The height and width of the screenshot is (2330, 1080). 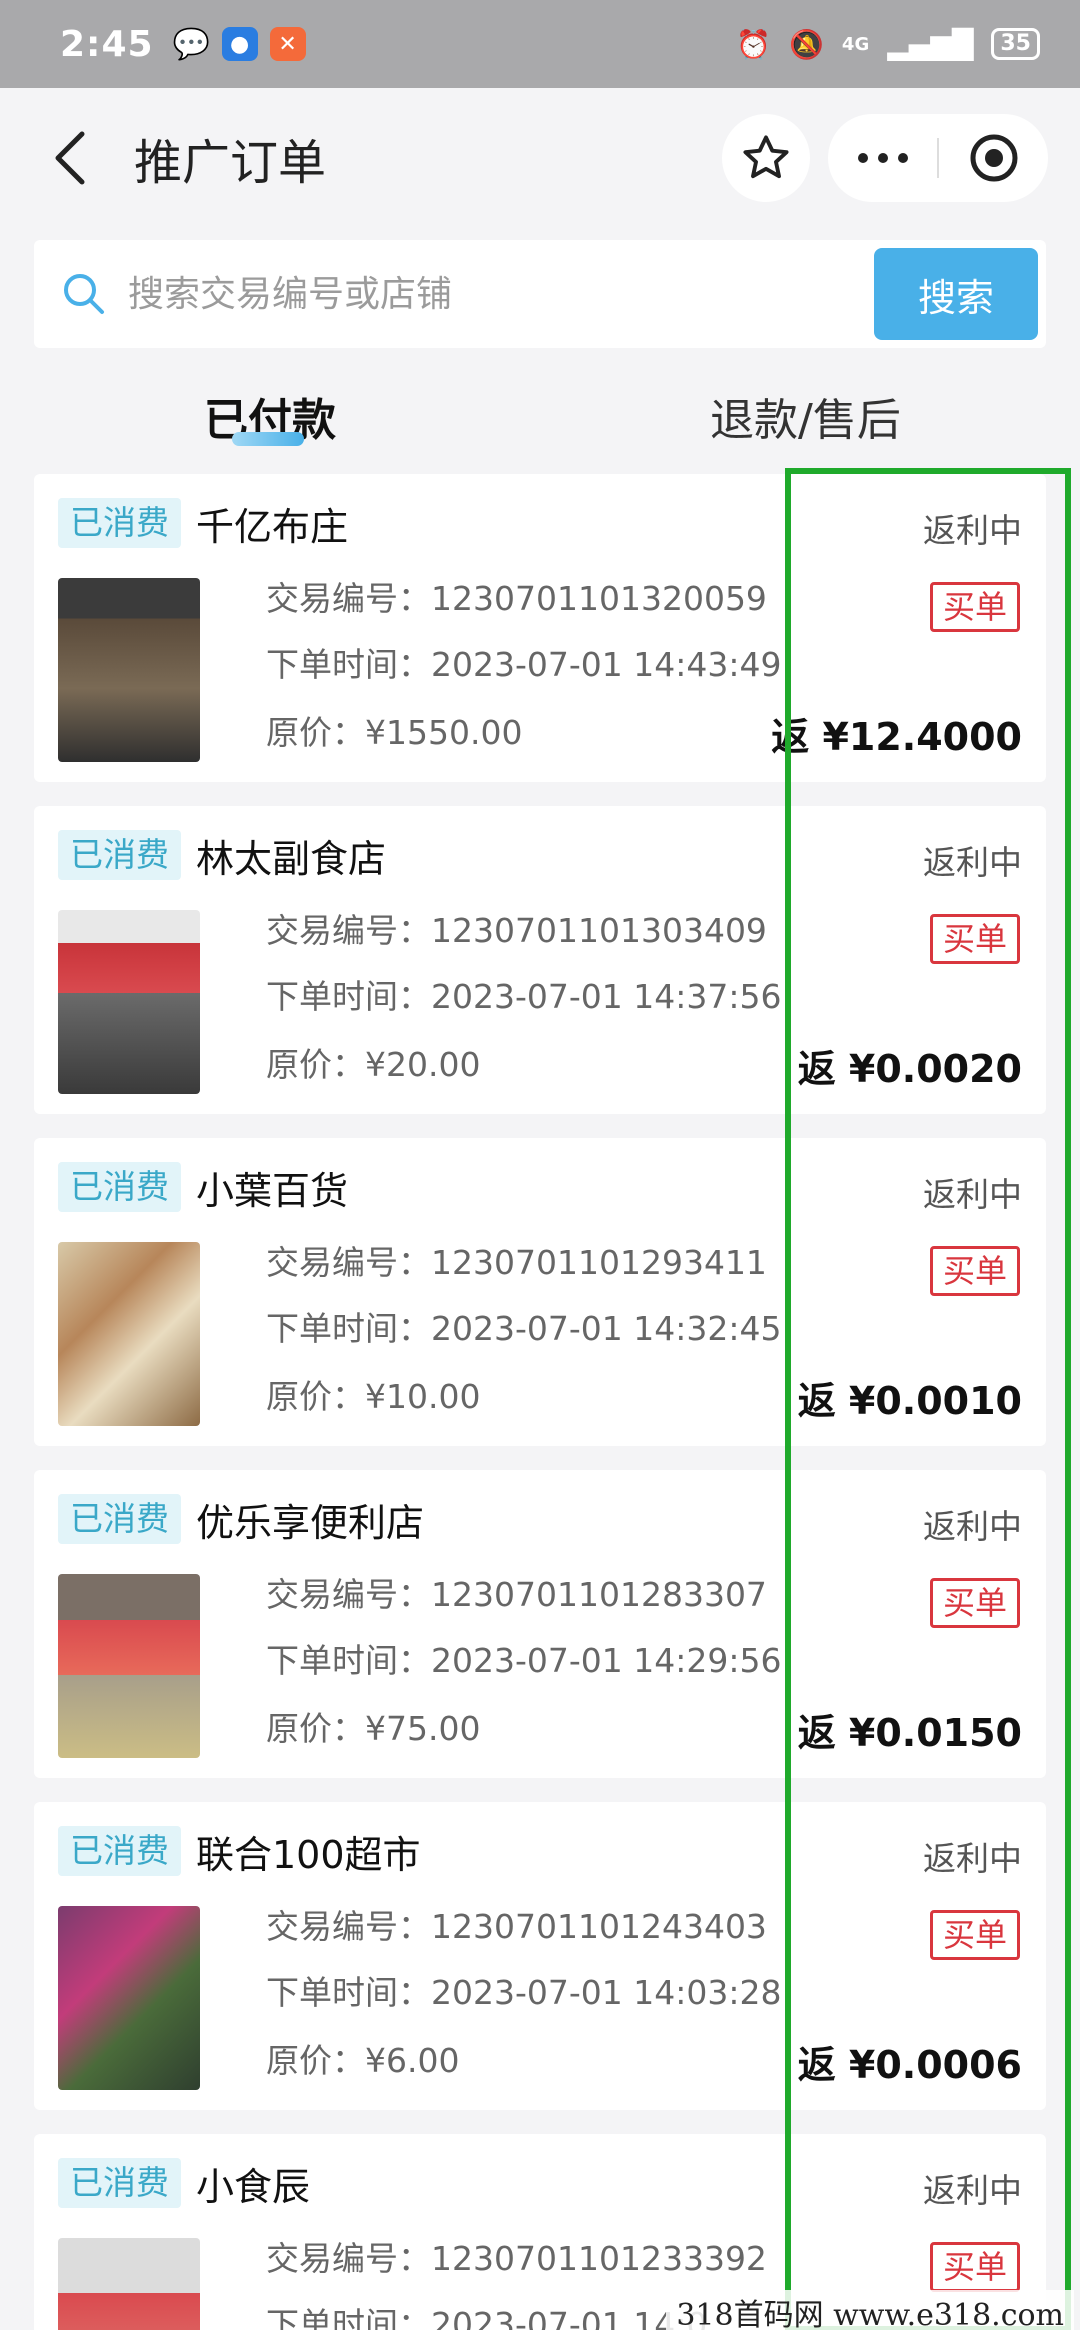 What do you see at coordinates (606, 996) in the screenshot?
I see `order-time-value: 2023-07-01 14:37:56` at bounding box center [606, 996].